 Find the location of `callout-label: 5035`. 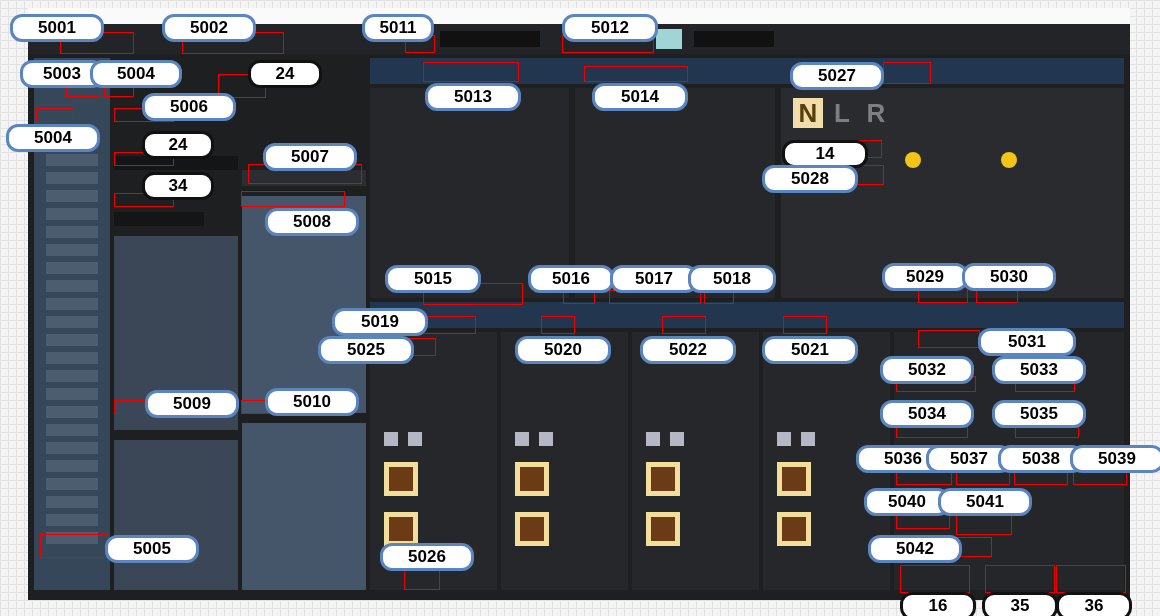

callout-label: 5035 is located at coordinates (1039, 414).